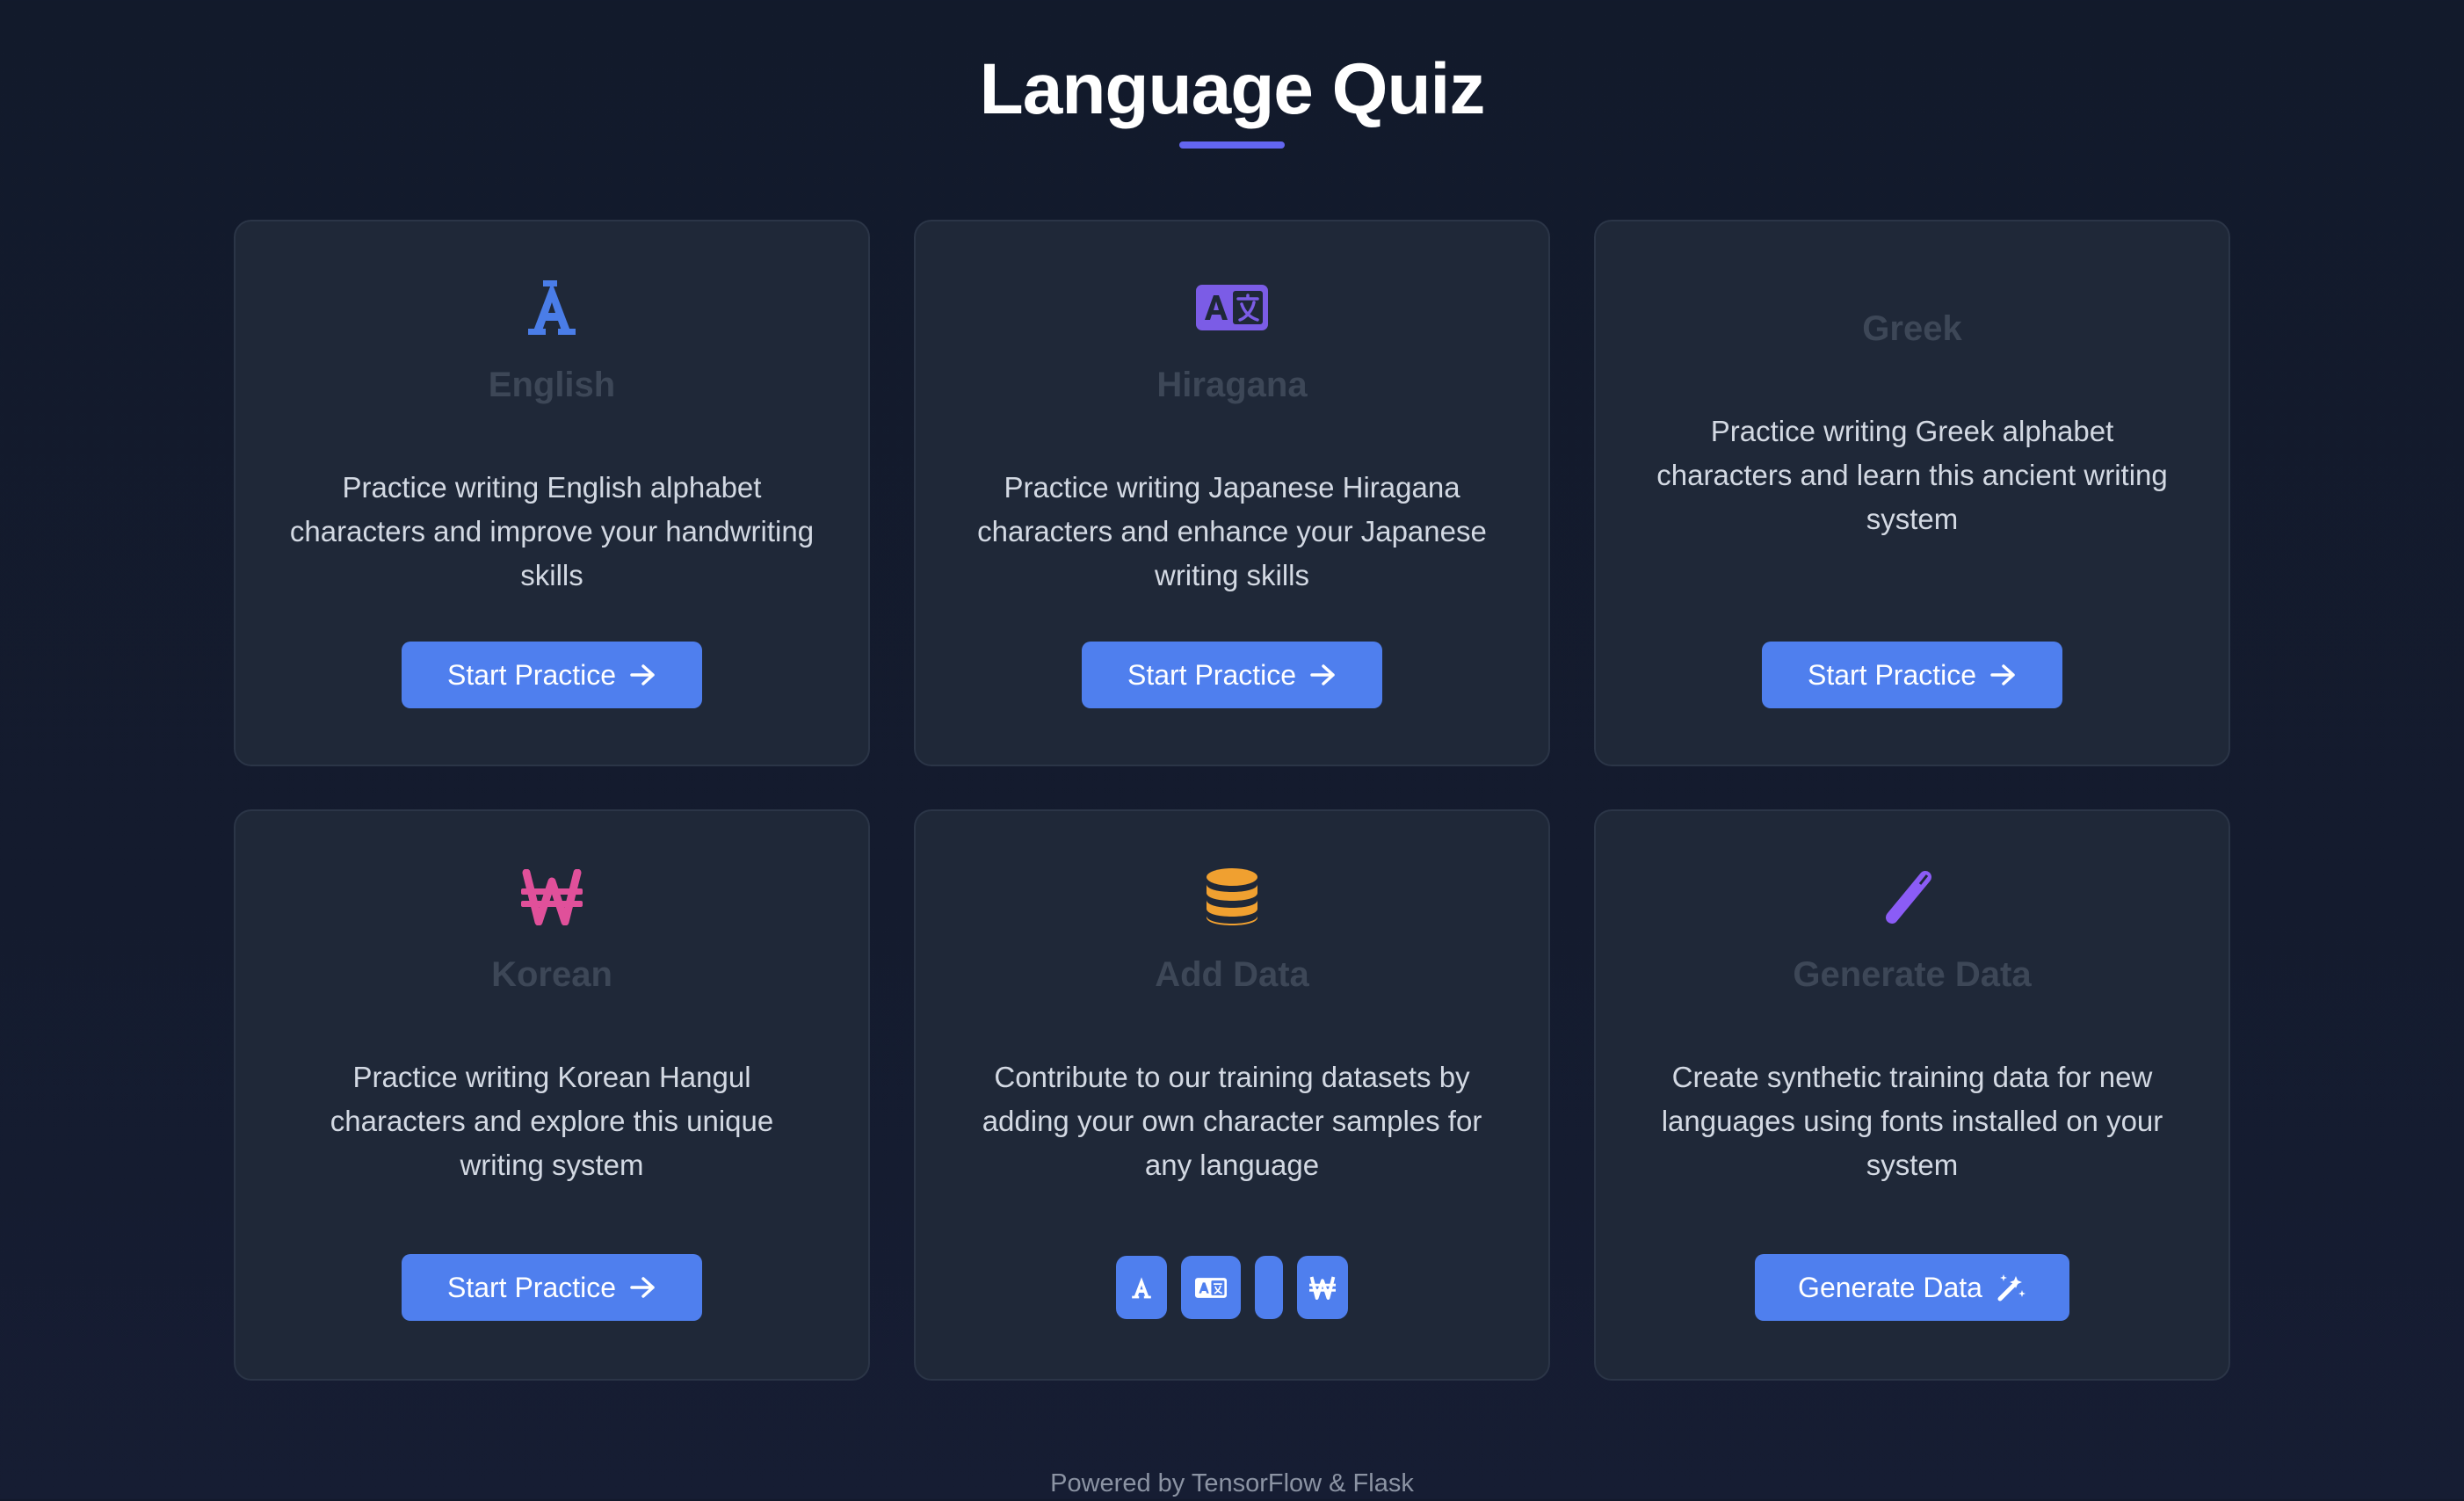 The image size is (2464, 1501). Describe the element at coordinates (551, 975) in the screenshot. I see `card-title: Korean` at that location.